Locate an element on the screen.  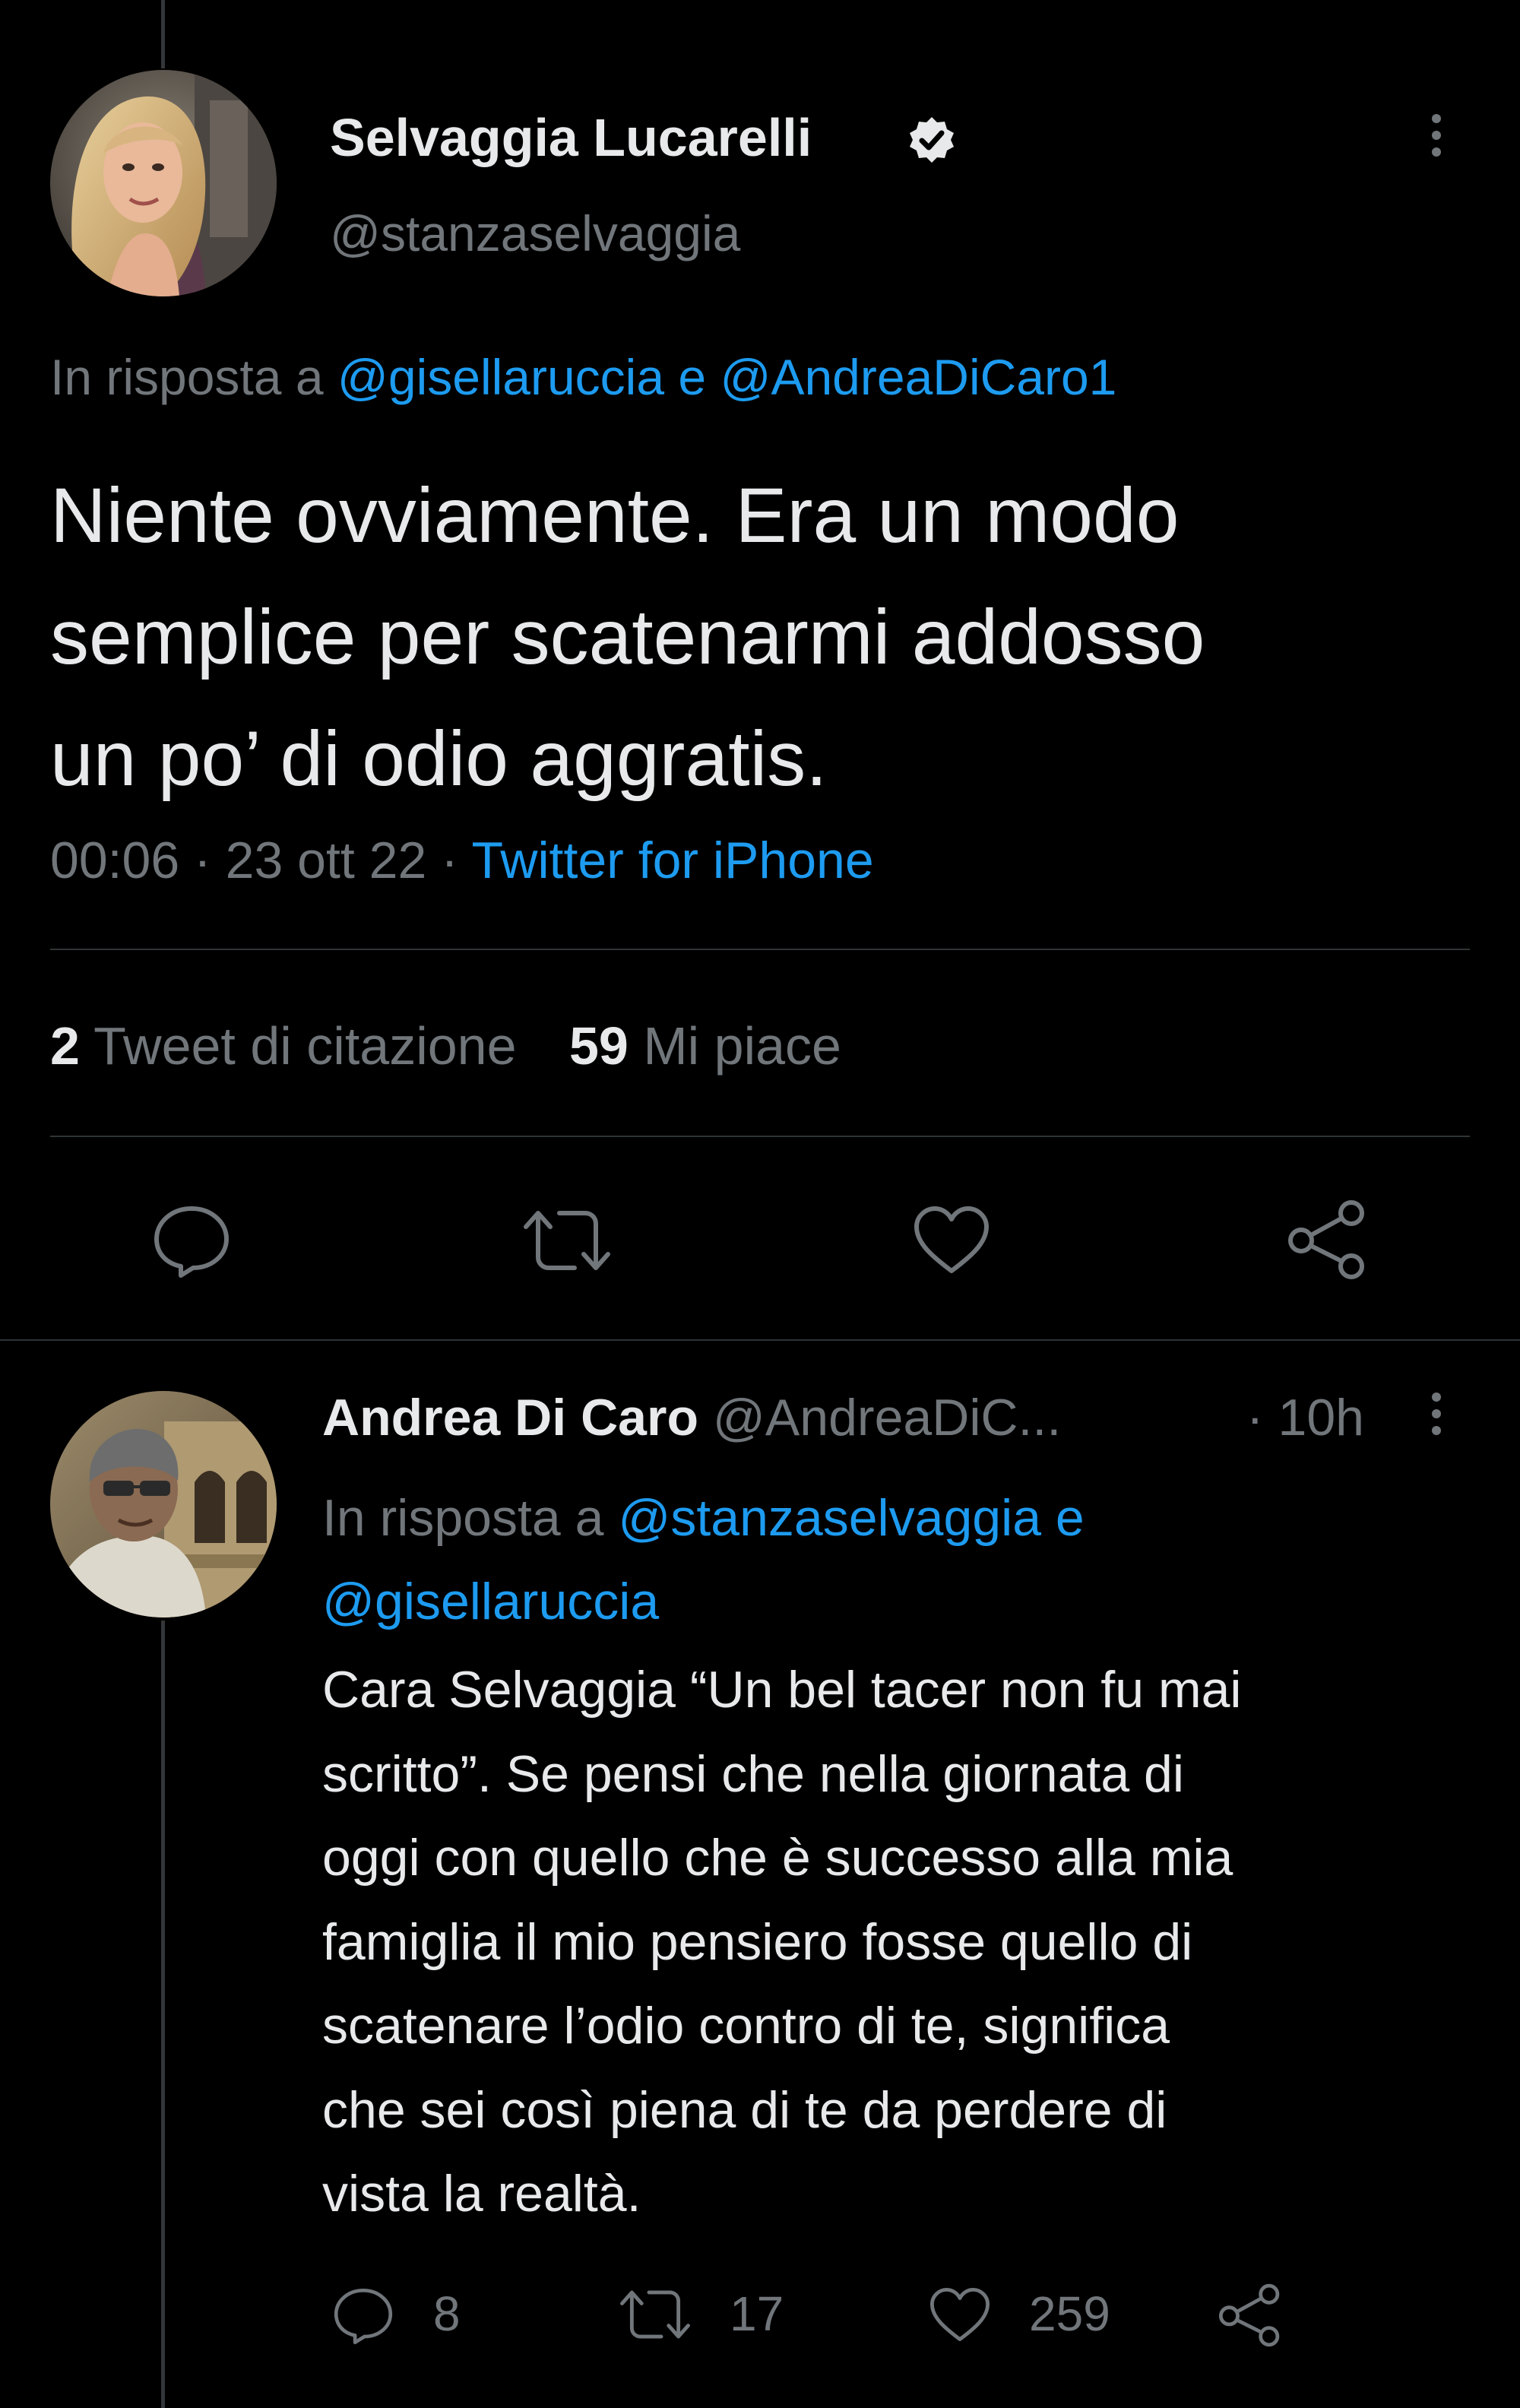
verified-badge-icon is located at coordinates (931, 140).